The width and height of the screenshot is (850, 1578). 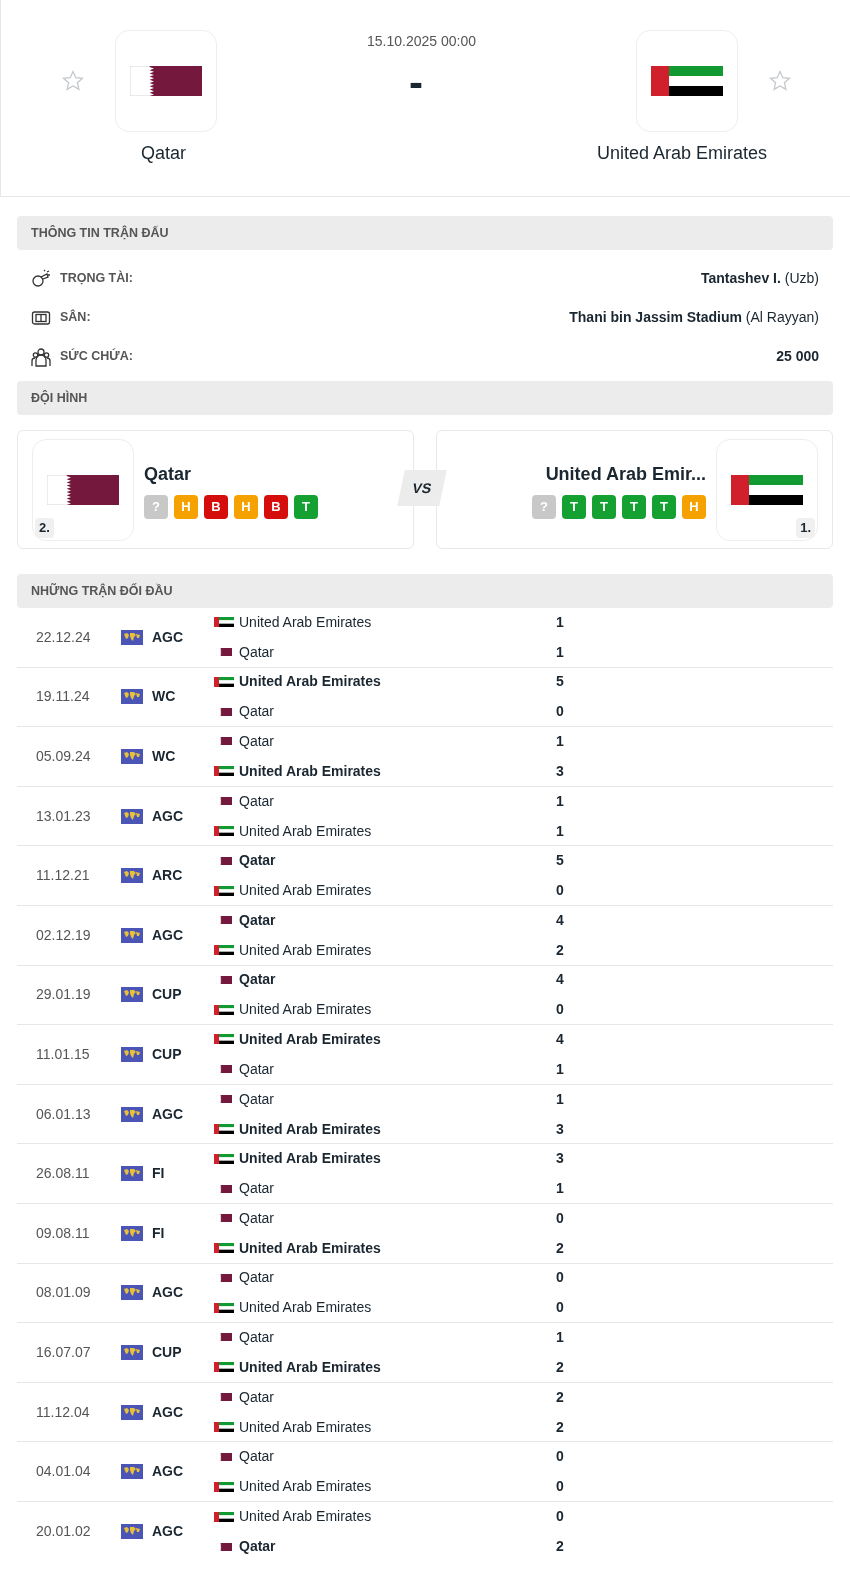 I want to click on match-row: 05.09.24 WC Qatar 1 United Arab Emirates 3, so click(x=425, y=757).